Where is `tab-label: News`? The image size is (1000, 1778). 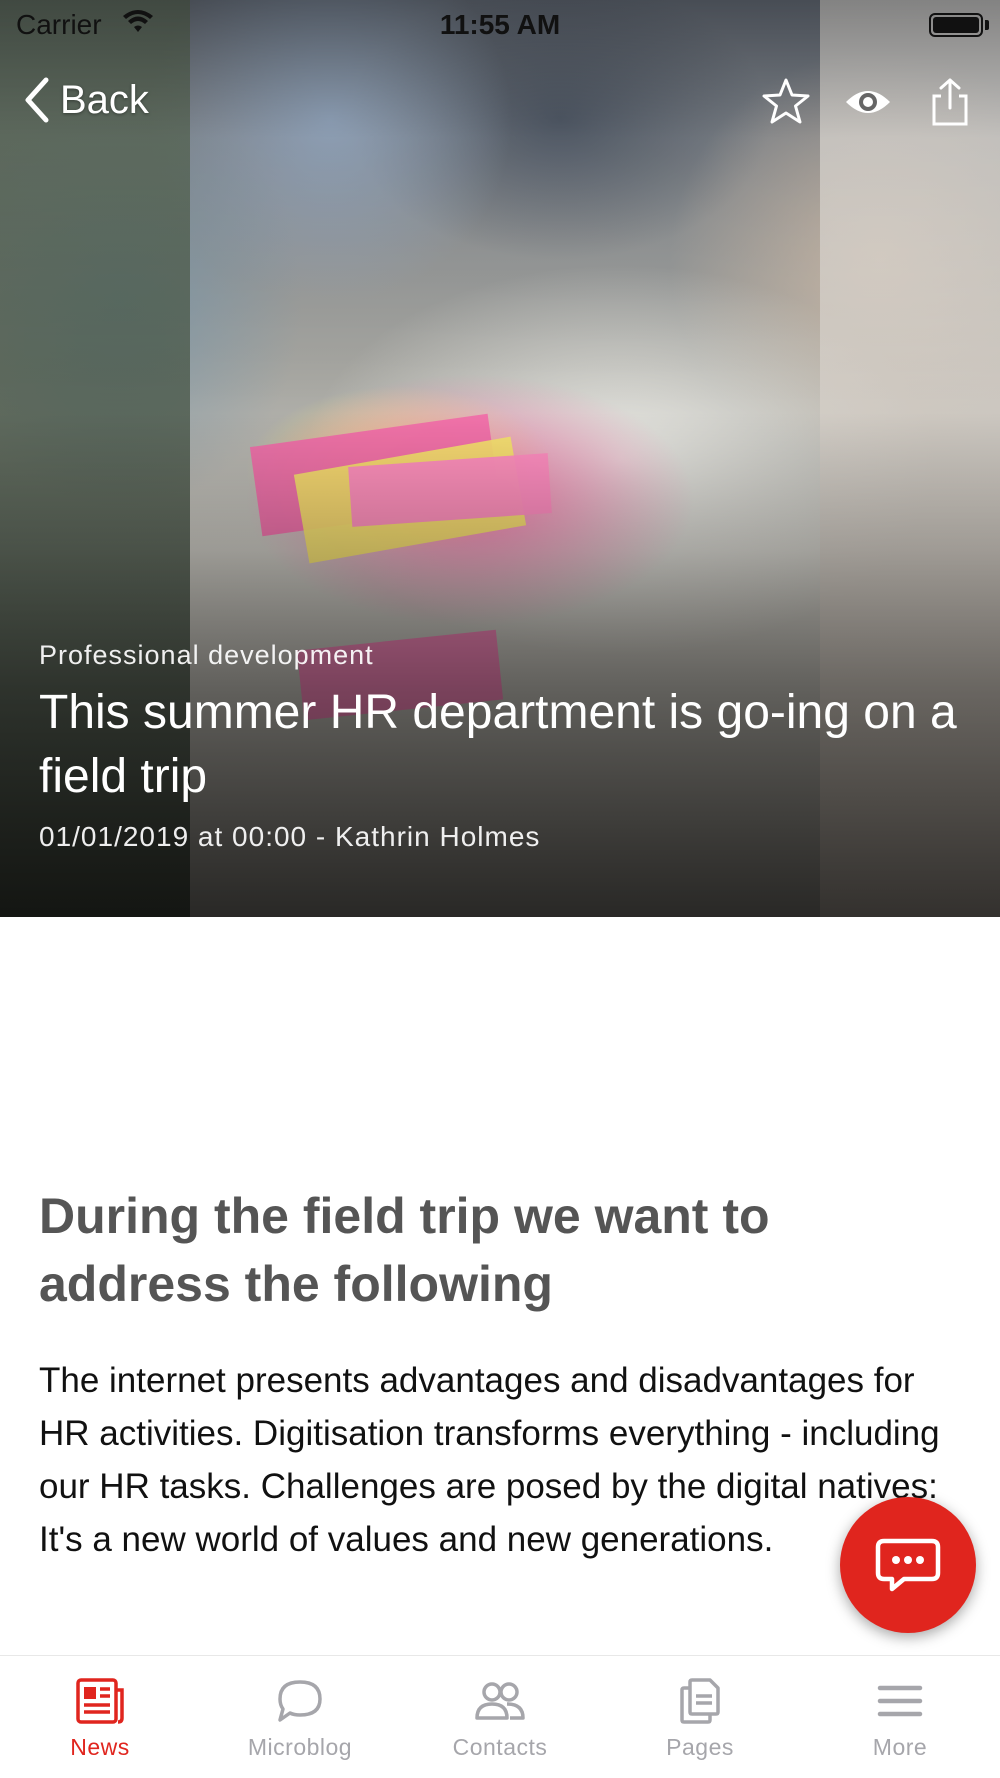 tab-label: News is located at coordinates (100, 1747).